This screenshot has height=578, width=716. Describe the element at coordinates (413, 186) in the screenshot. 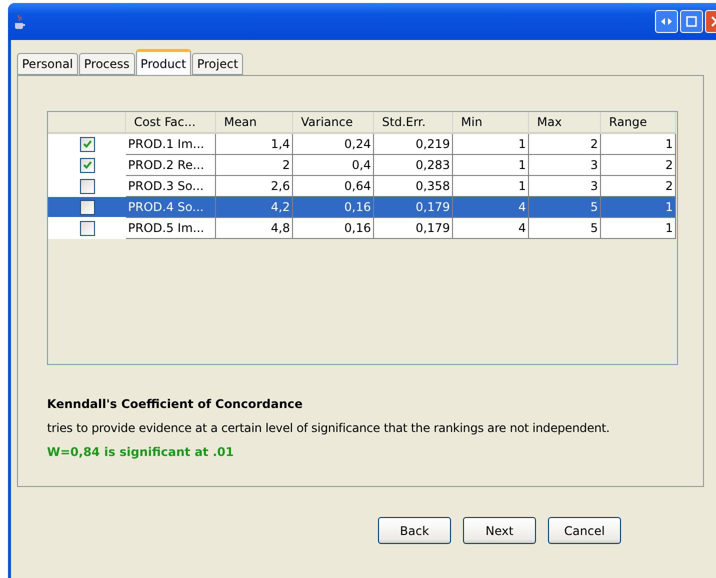

I see `table-cell: 0,358` at that location.